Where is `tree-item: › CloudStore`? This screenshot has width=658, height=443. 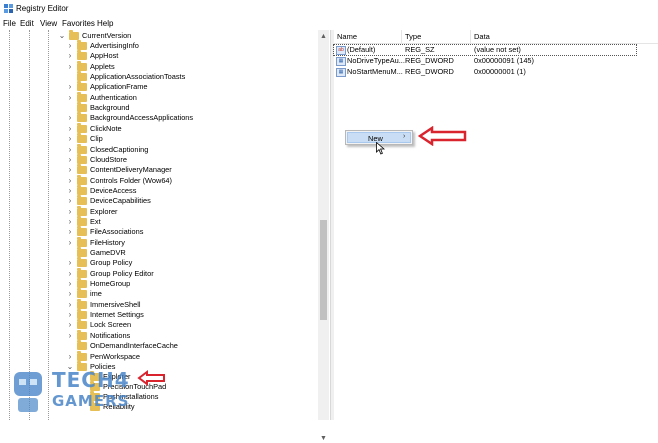
tree-item: › CloudStore is located at coordinates (191, 159).